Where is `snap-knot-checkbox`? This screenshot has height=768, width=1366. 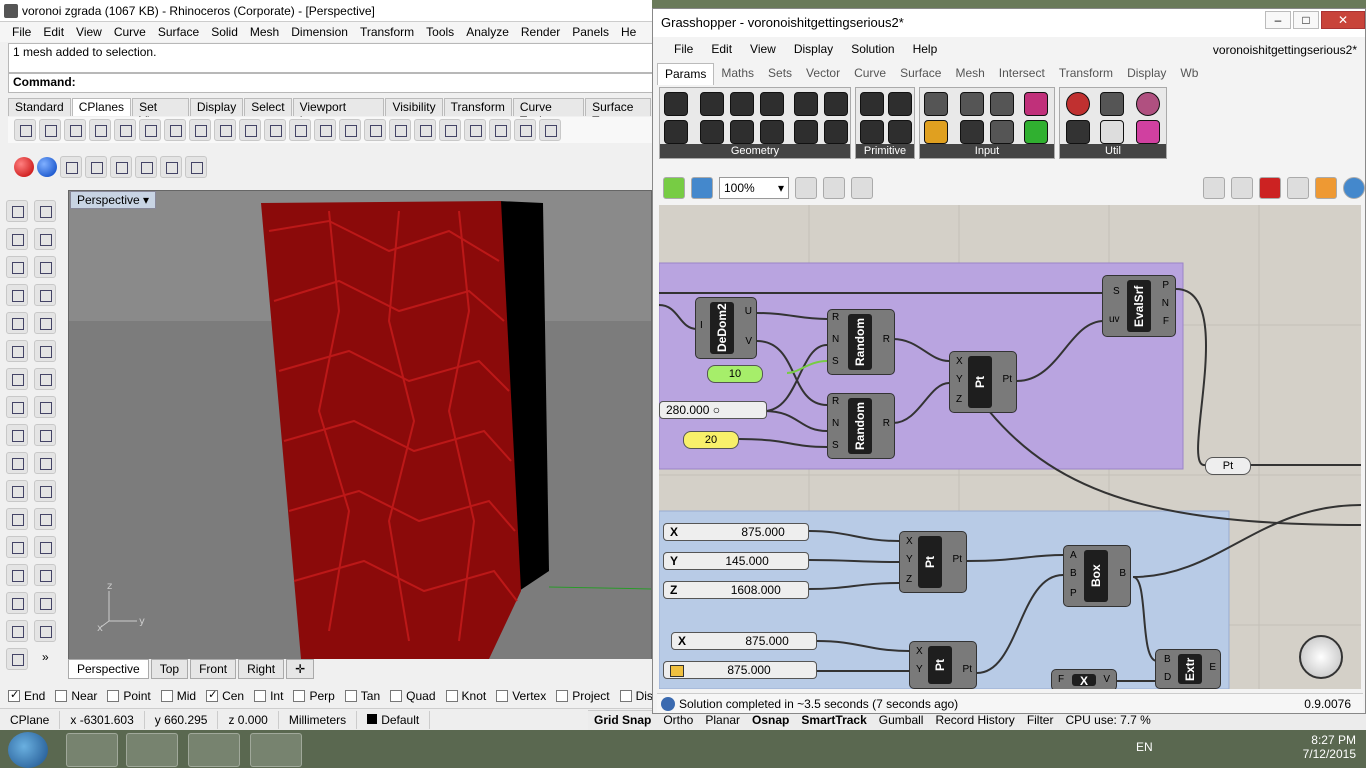 snap-knot-checkbox is located at coordinates (451, 696).